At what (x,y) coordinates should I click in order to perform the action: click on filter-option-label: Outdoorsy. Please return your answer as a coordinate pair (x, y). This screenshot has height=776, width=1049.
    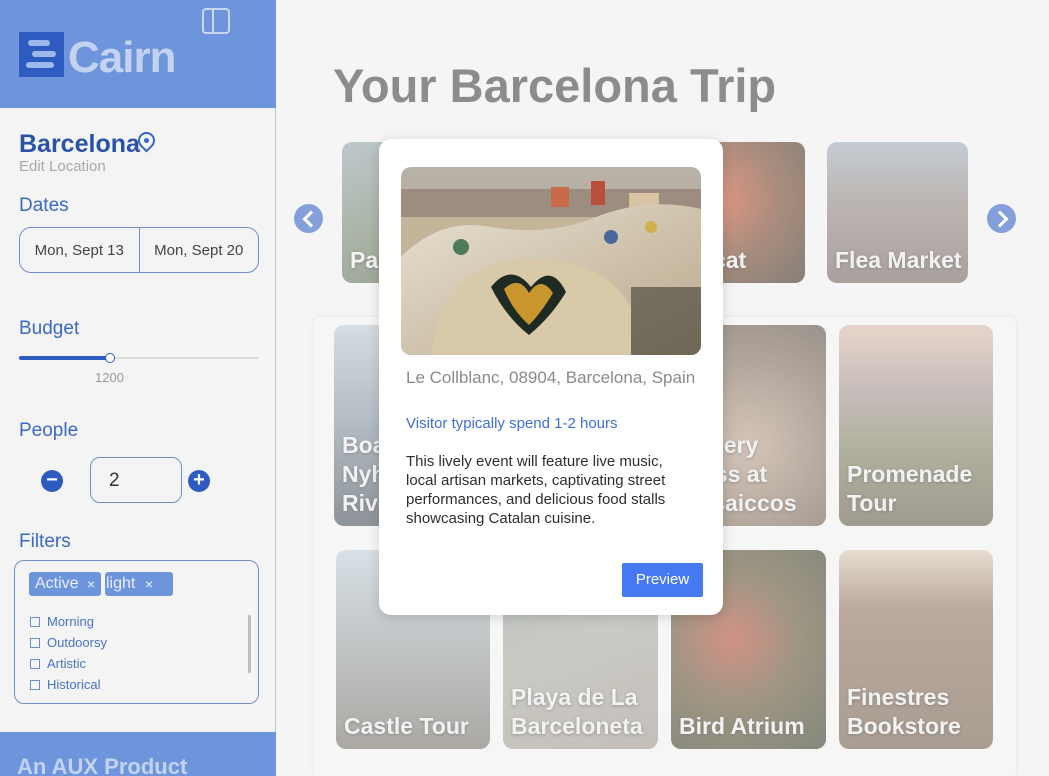
    Looking at the image, I should click on (77, 642).